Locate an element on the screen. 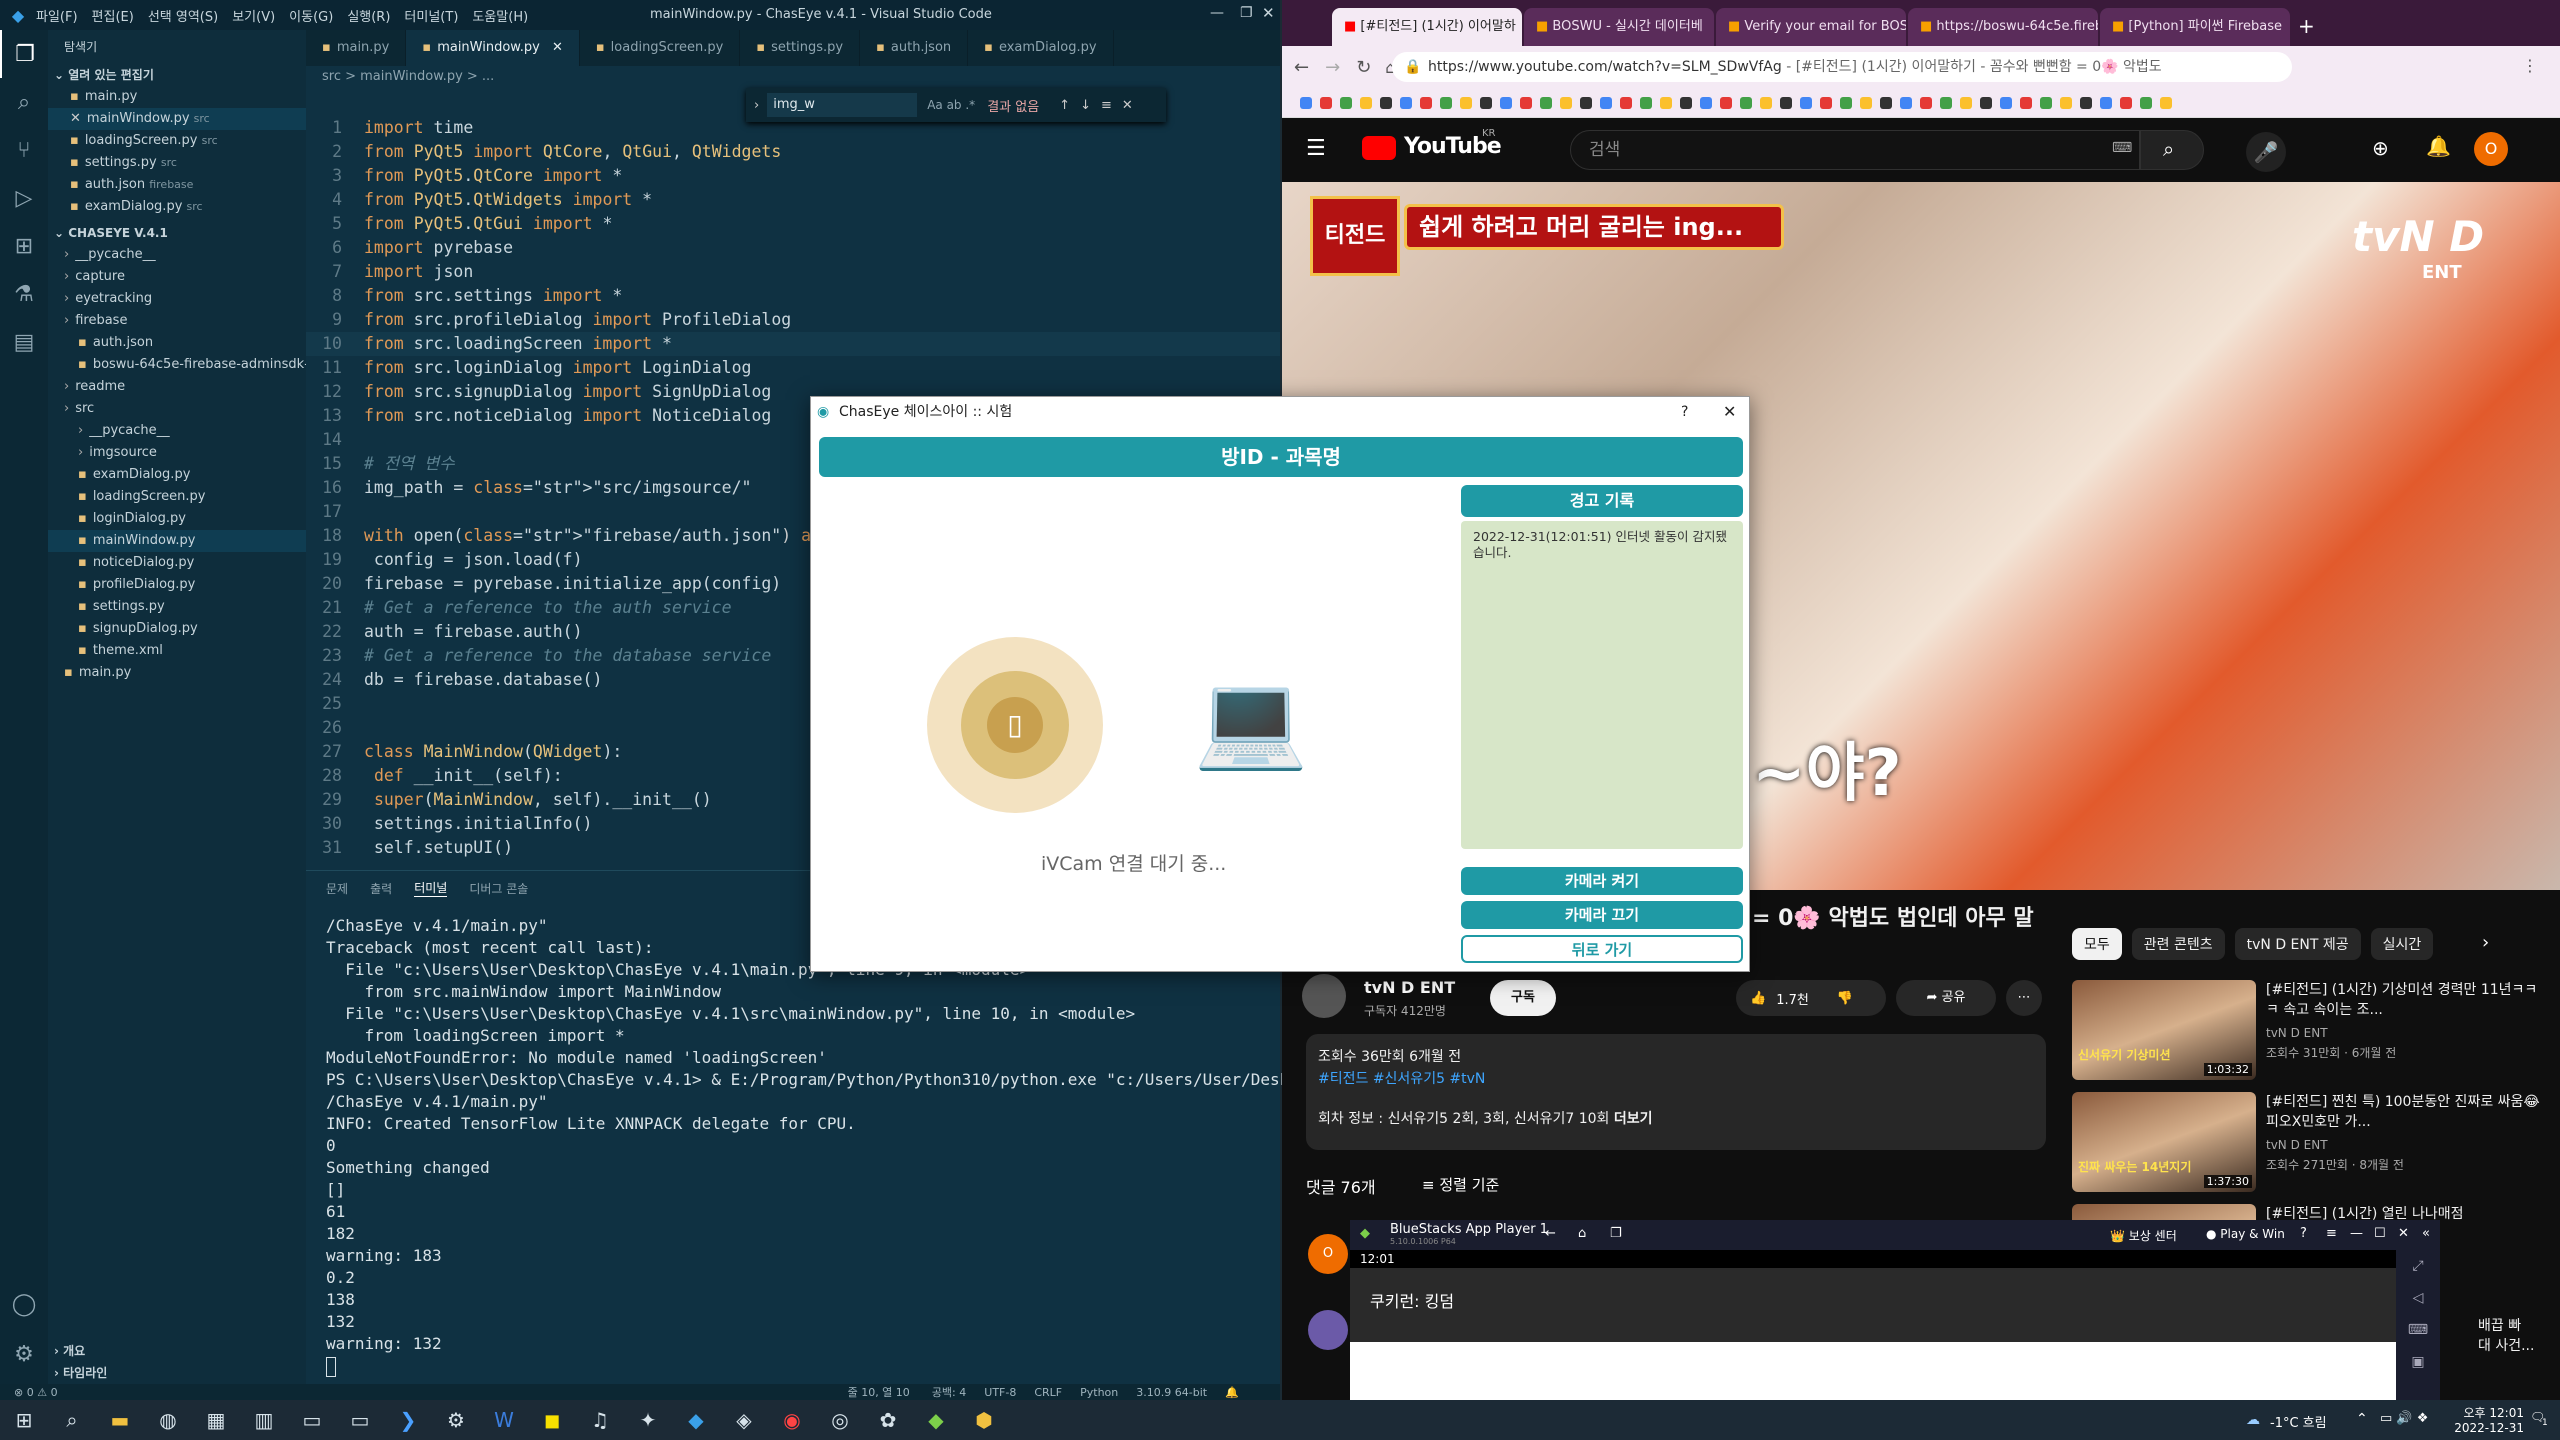  status-notification-icon: 🔔 is located at coordinates (1232, 1392).